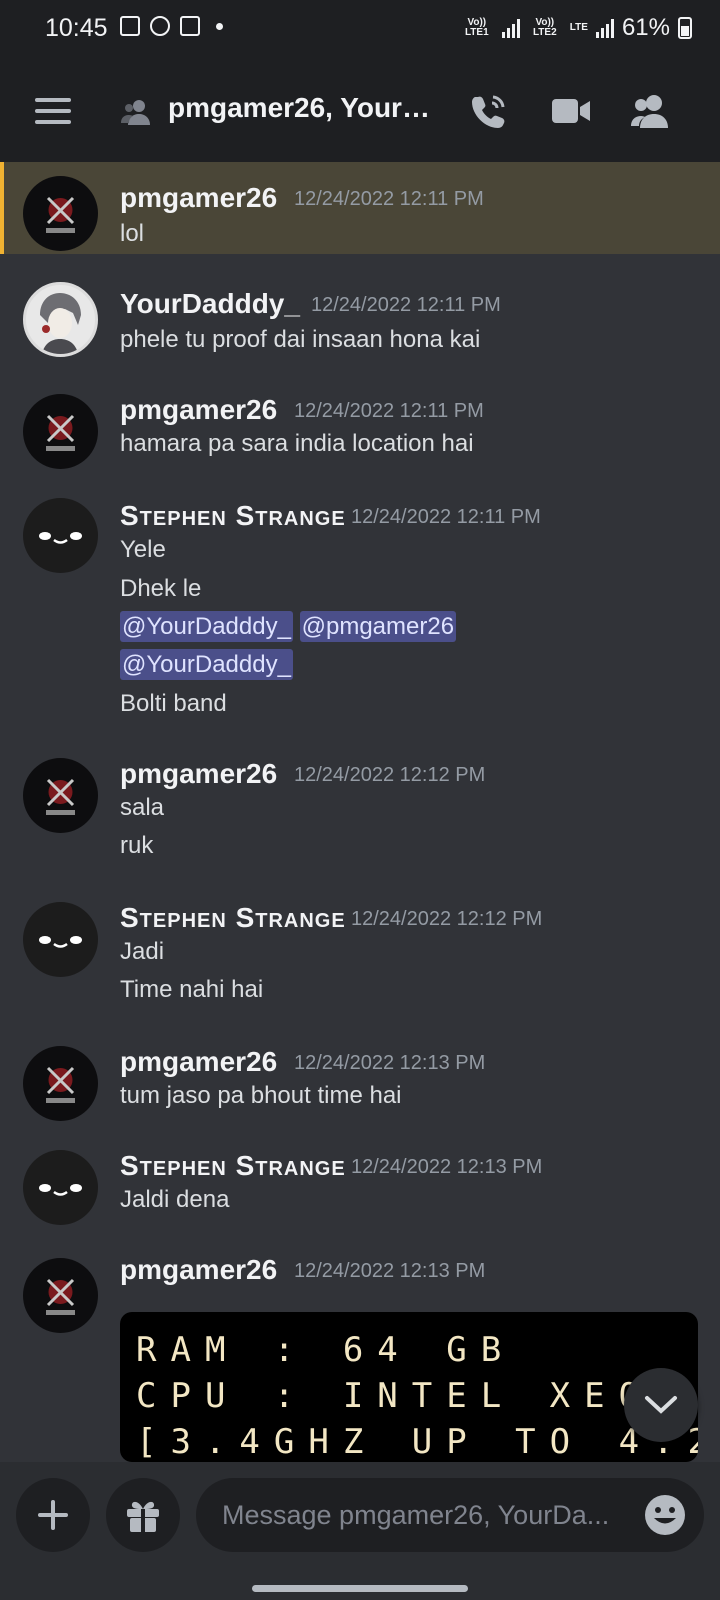 This screenshot has width=720, height=1600. What do you see at coordinates (685, 28) in the screenshot?
I see `battery-icon` at bounding box center [685, 28].